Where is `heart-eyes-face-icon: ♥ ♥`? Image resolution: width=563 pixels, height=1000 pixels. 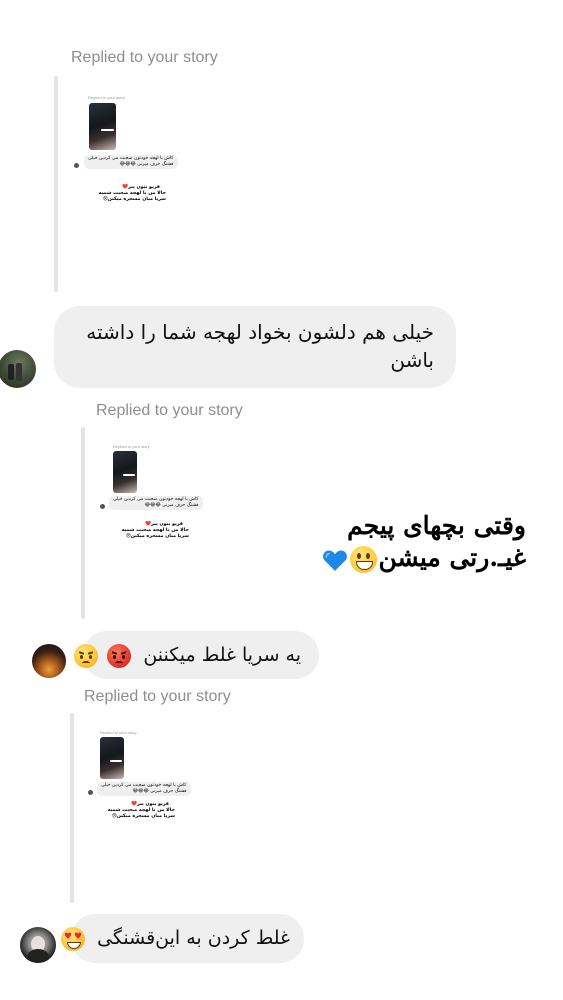
heart-eyes-face-icon: ♥ ♥ is located at coordinates (73, 938).